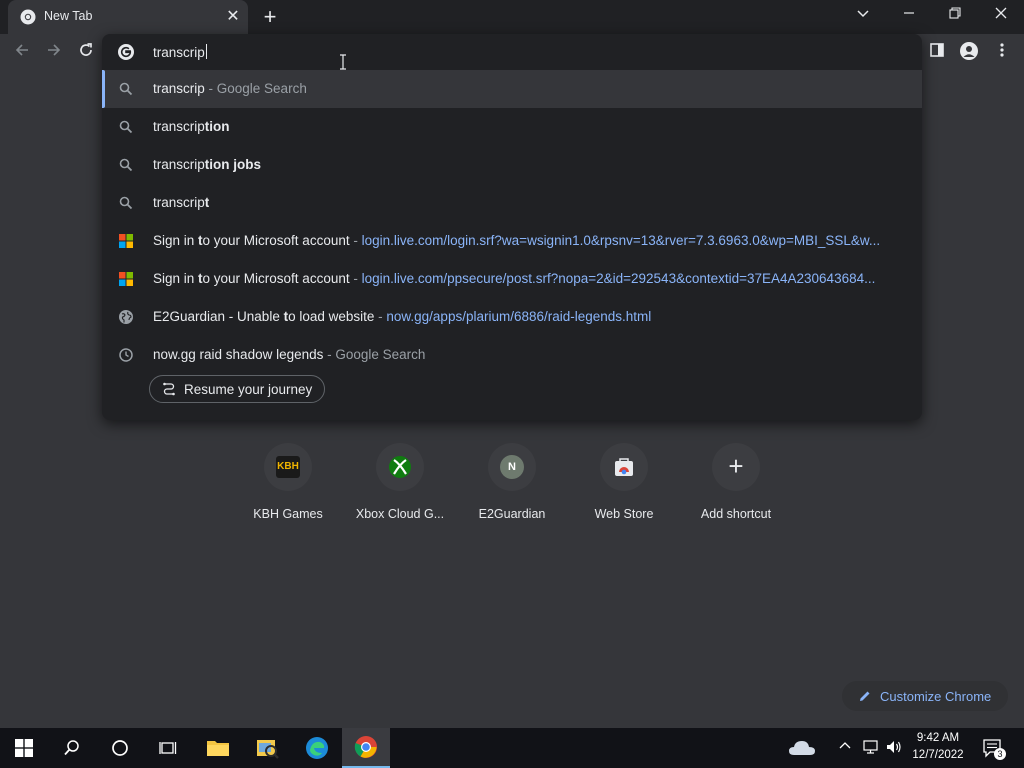 The width and height of the screenshot is (1024, 768). What do you see at coordinates (180, 52) in the screenshot?
I see `omnibox-text: transcrip` at bounding box center [180, 52].